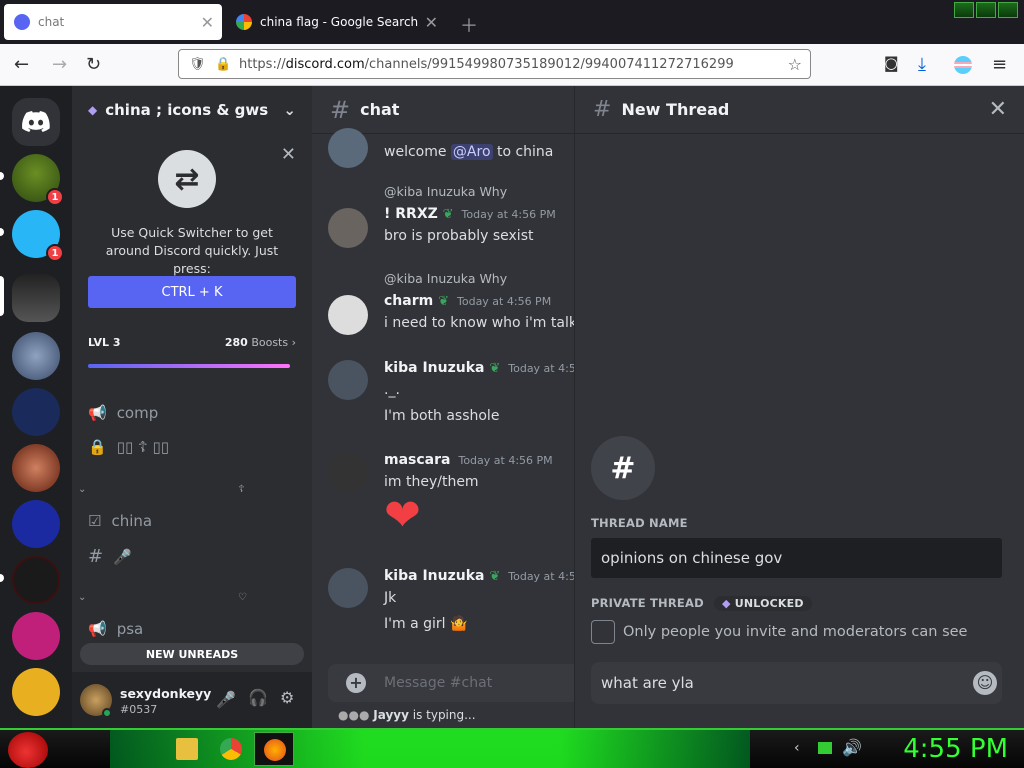 The width and height of the screenshot is (1024, 768). I want to click on channel-title: chat, so click(380, 109).